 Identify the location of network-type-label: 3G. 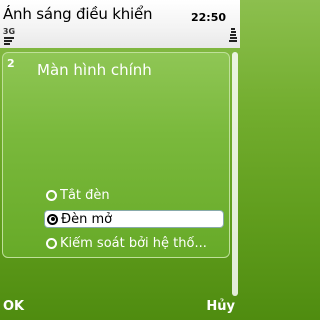
(9, 31).